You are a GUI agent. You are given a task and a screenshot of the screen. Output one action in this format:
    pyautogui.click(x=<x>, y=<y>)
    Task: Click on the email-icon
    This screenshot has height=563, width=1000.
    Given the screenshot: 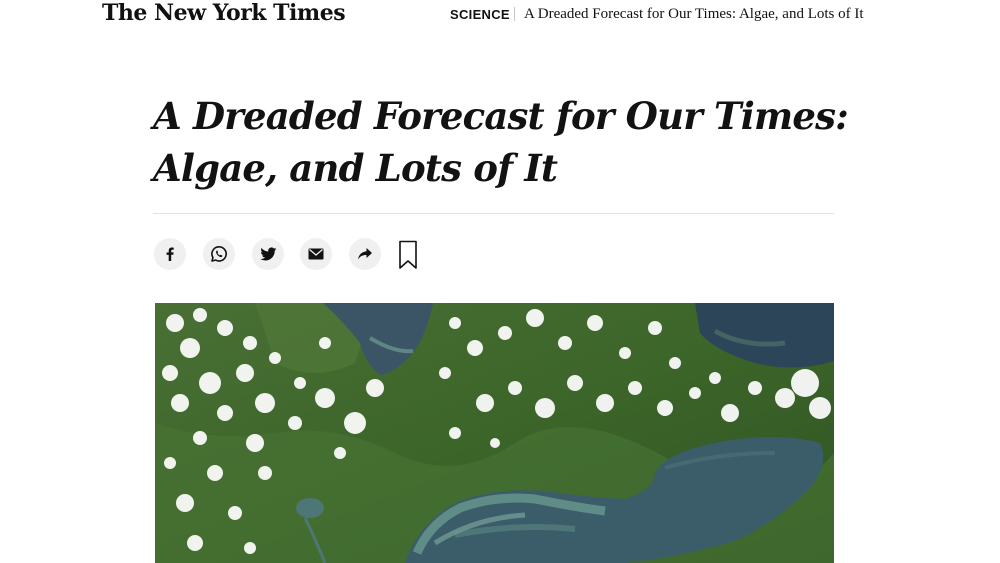 What is the action you would take?
    pyautogui.click(x=316, y=254)
    